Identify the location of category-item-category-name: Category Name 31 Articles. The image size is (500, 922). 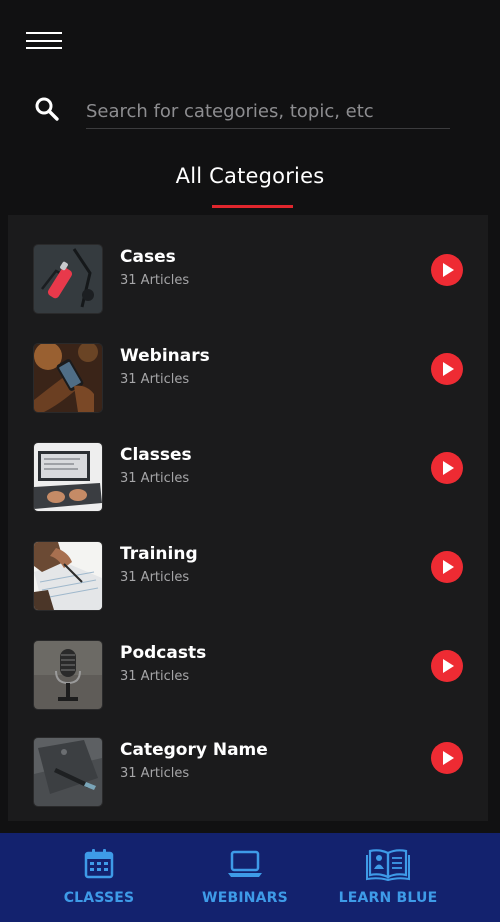
(248, 774).